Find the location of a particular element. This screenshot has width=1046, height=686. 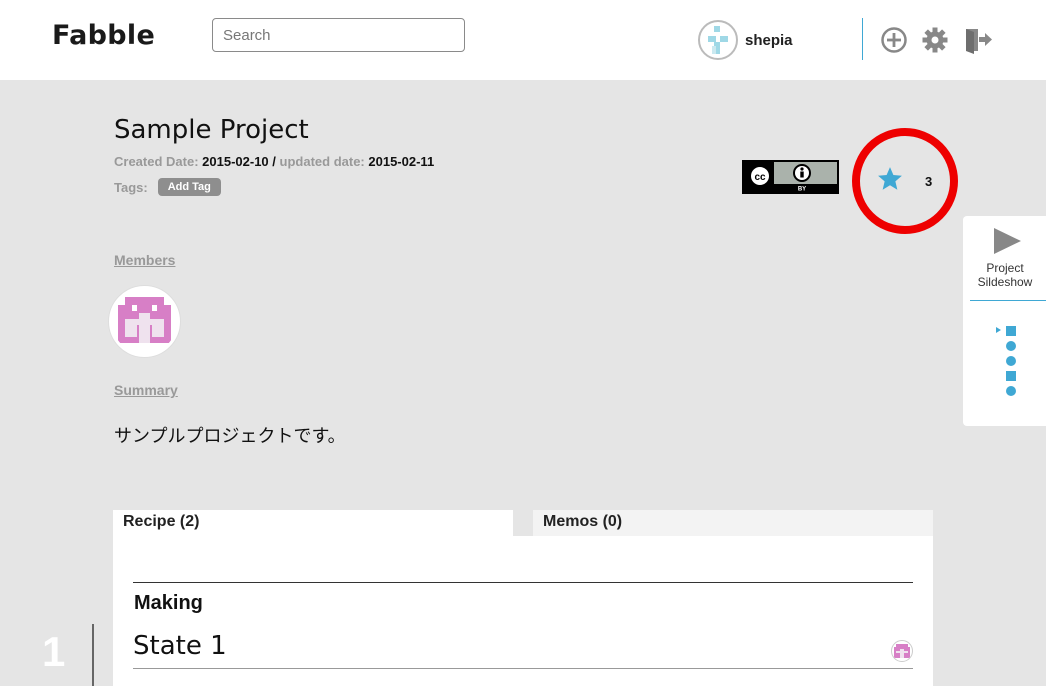

header-divider is located at coordinates (862, 39).